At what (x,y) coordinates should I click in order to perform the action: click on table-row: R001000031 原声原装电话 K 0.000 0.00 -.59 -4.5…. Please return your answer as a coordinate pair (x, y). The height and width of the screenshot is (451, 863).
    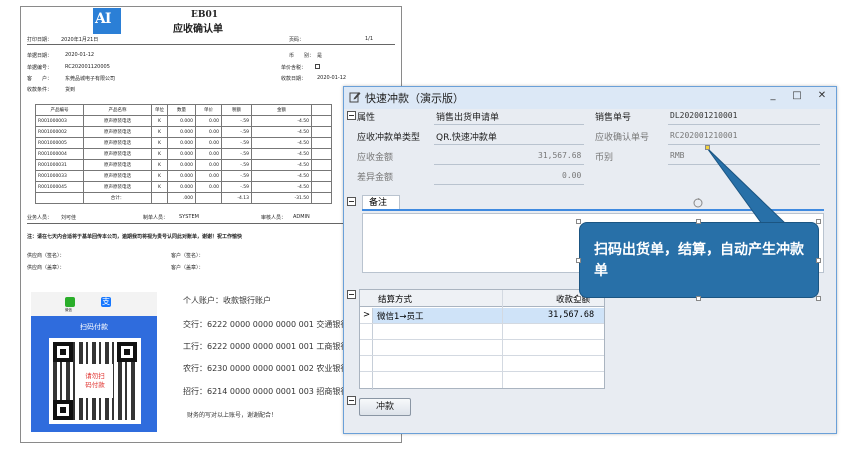
    Looking at the image, I should click on (183, 165).